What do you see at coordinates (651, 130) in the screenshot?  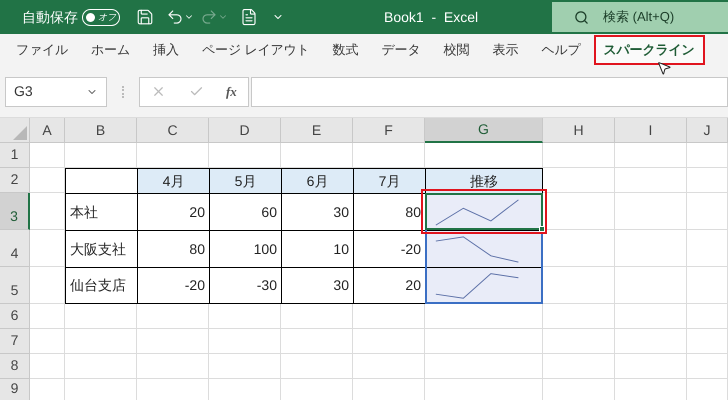 I see `column-header: I` at bounding box center [651, 130].